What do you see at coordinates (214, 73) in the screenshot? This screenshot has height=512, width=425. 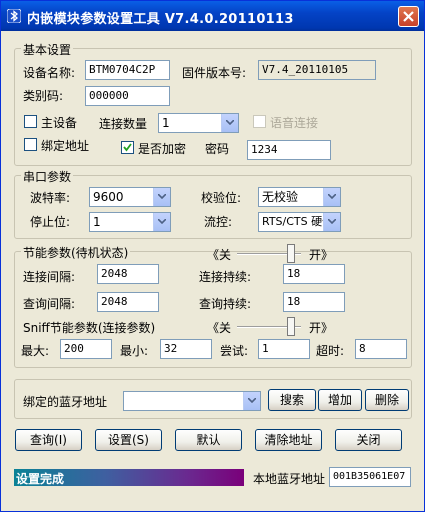 I see `firmware-version-label: 固件版本号:` at bounding box center [214, 73].